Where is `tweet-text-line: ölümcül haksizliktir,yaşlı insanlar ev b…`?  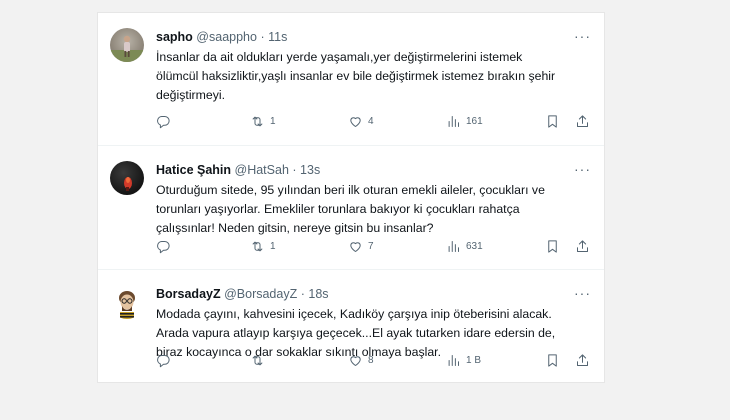 tweet-text-line: ölümcül haksizliktir,yaşlı insanlar ev b… is located at coordinates (356, 76).